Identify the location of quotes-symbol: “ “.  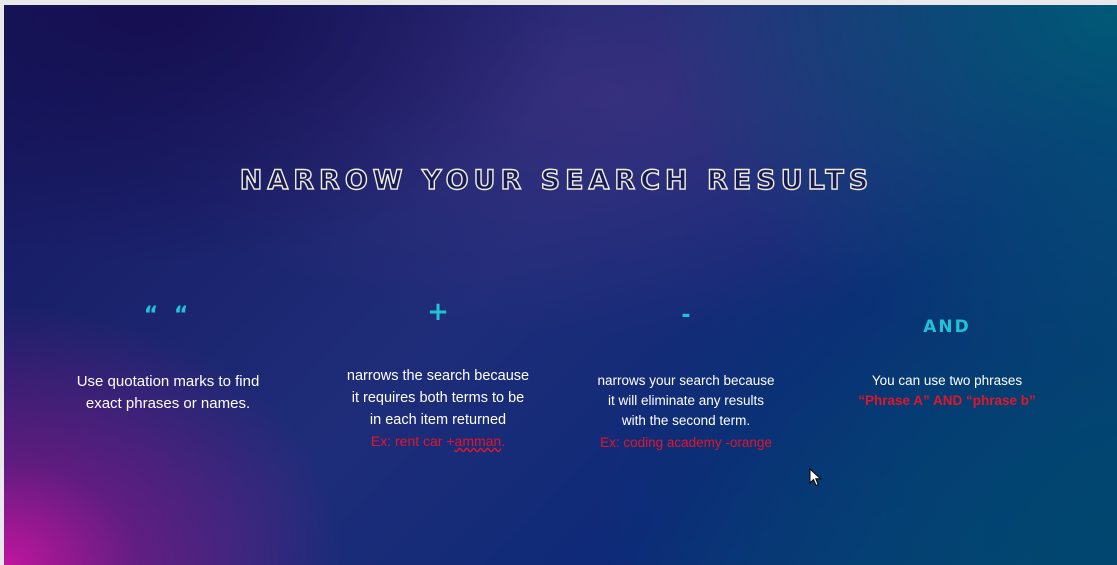
(168, 315).